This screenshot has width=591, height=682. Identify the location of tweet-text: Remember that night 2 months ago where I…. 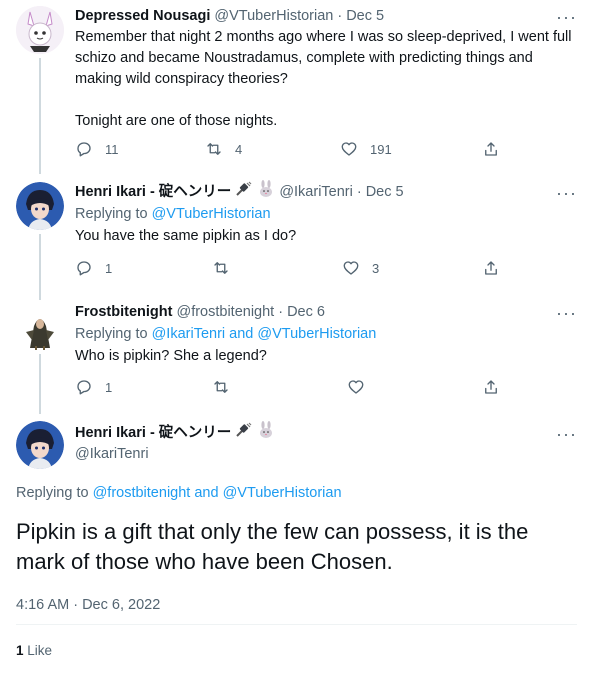
(323, 79).